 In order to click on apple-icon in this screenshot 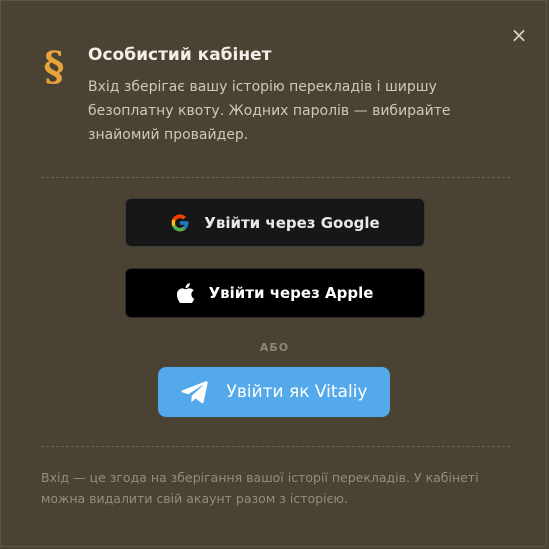, I will do `click(185, 293)`.